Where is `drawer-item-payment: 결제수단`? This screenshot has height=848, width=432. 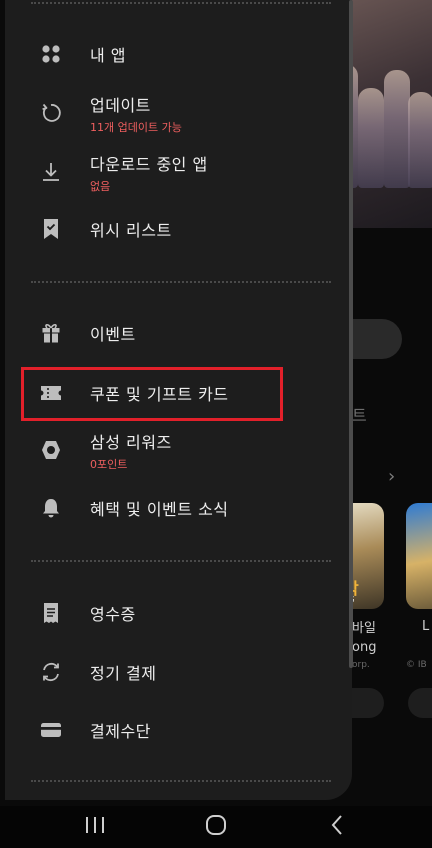
drawer-item-payment: 결제수단 is located at coordinates (175, 730).